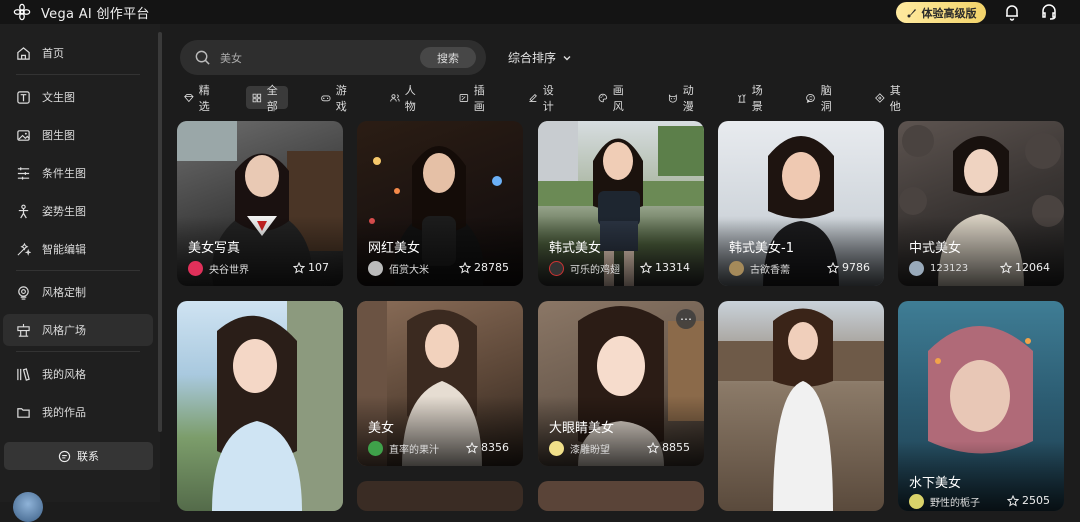  What do you see at coordinates (23, 412) in the screenshot?
I see `folder-icon` at bounding box center [23, 412].